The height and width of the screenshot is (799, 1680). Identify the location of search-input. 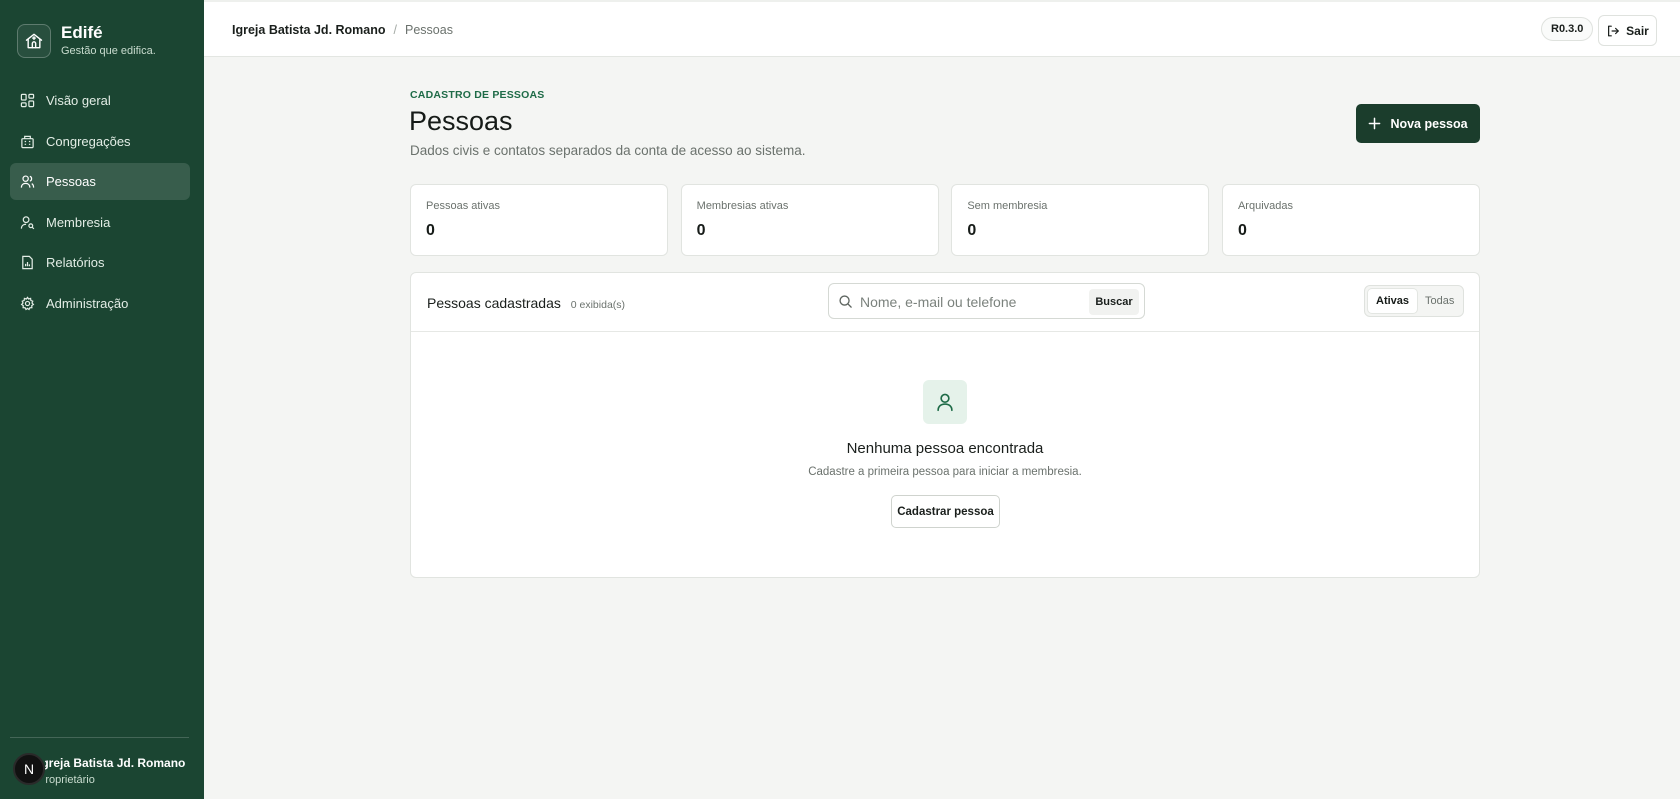
(975, 302).